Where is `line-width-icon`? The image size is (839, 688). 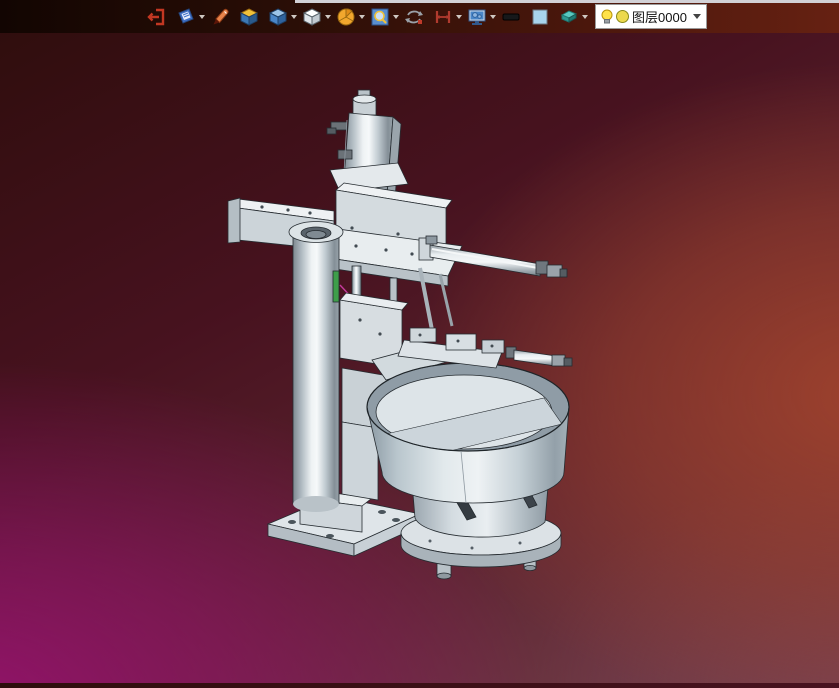
line-width-icon is located at coordinates (511, 17).